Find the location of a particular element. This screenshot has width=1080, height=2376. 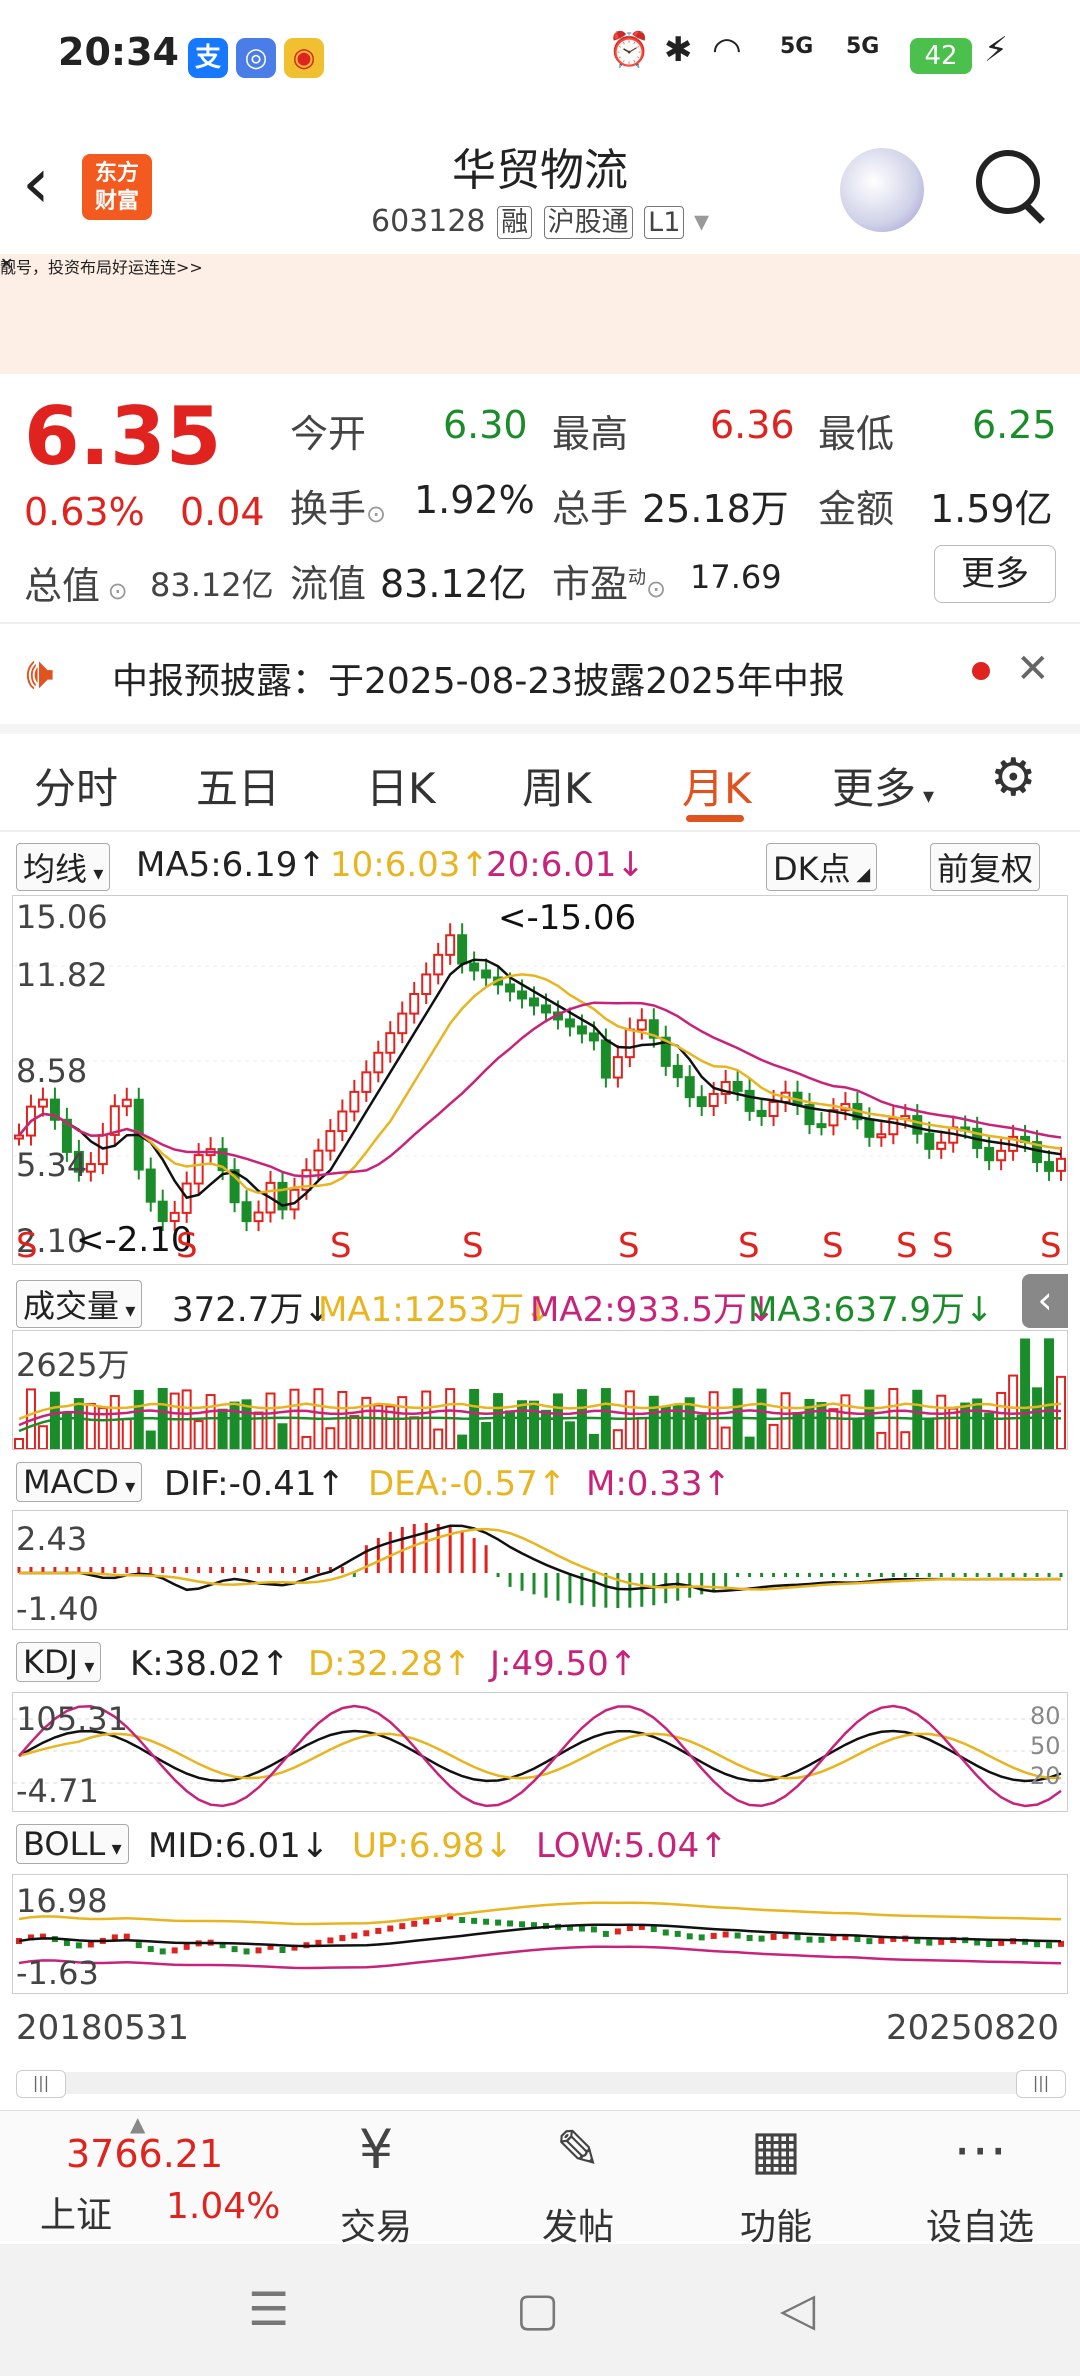

trade-button: 交易 is located at coordinates (376, 2224).